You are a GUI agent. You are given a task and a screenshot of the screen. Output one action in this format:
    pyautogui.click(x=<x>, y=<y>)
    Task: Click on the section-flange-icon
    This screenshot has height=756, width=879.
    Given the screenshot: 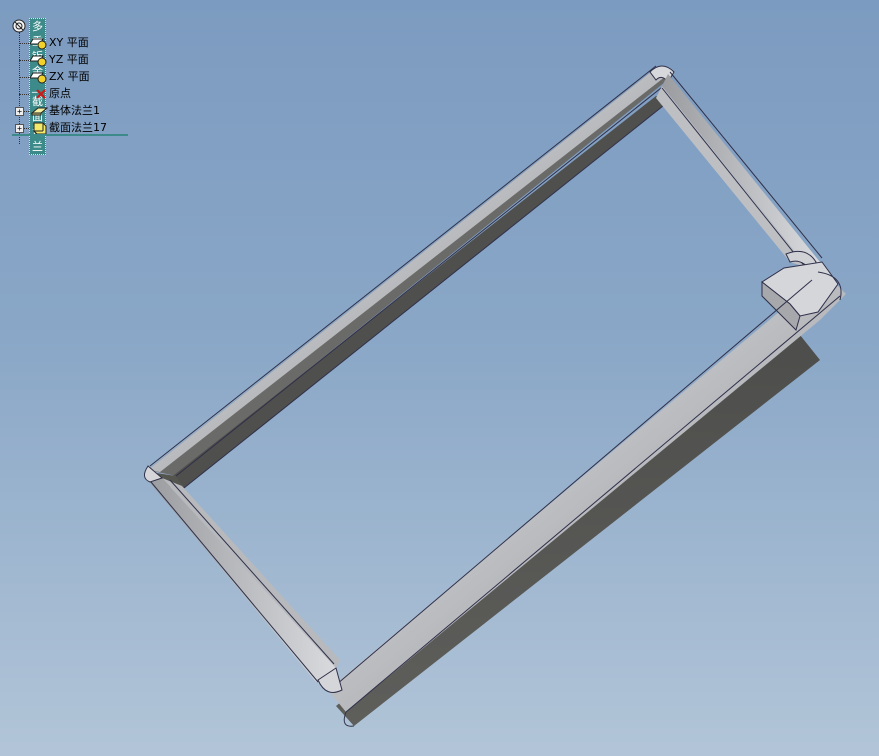 What is the action you would take?
    pyautogui.click(x=39, y=128)
    